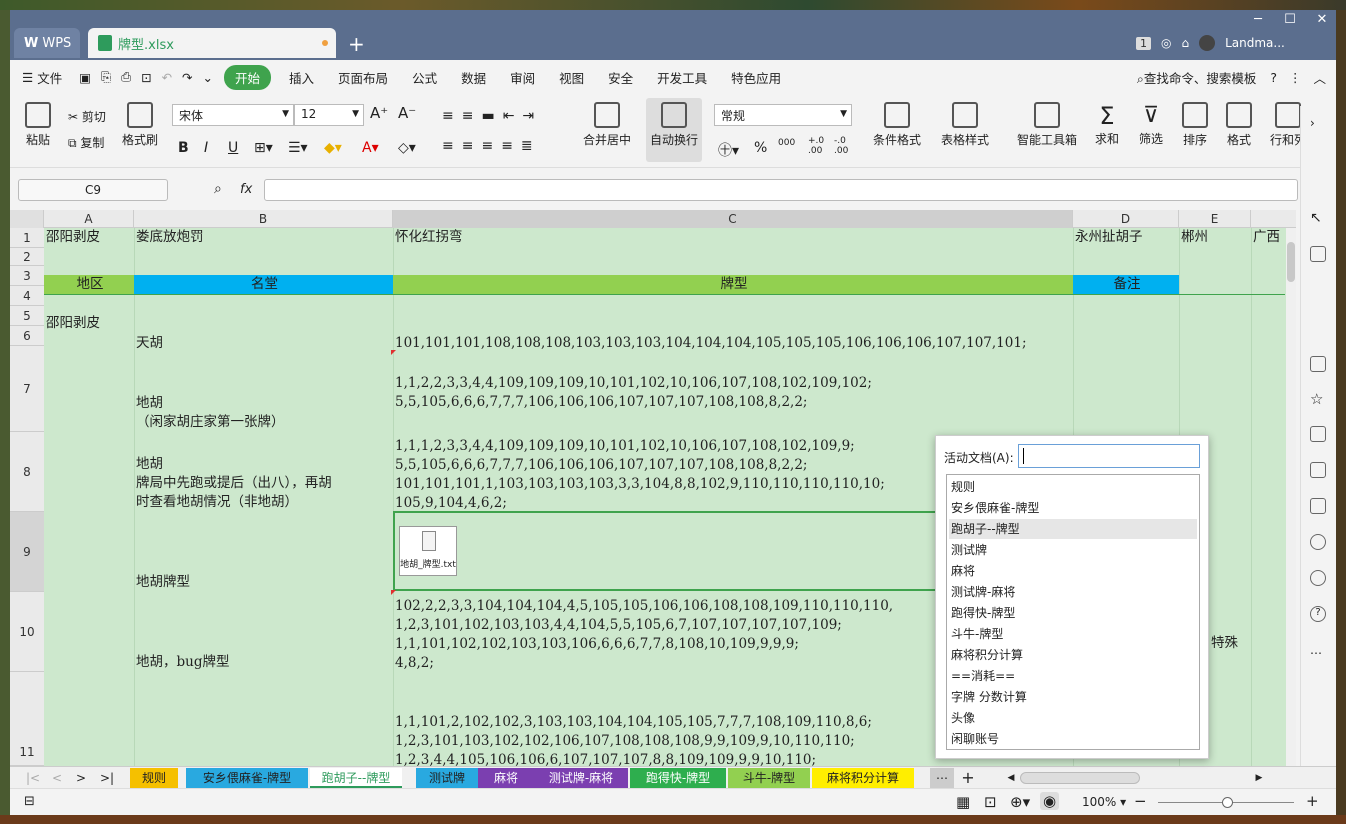 The image size is (1346, 824). I want to click on macro-record-icon: ⊟, so click(29, 801).